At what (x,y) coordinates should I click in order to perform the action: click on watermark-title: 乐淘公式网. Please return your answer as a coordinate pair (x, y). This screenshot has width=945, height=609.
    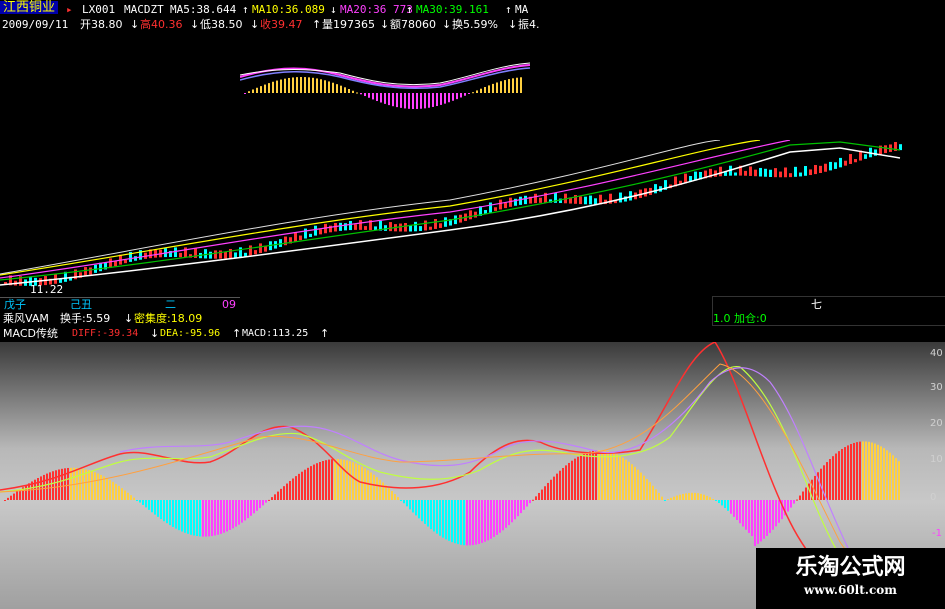
    Looking at the image, I should click on (850, 567).